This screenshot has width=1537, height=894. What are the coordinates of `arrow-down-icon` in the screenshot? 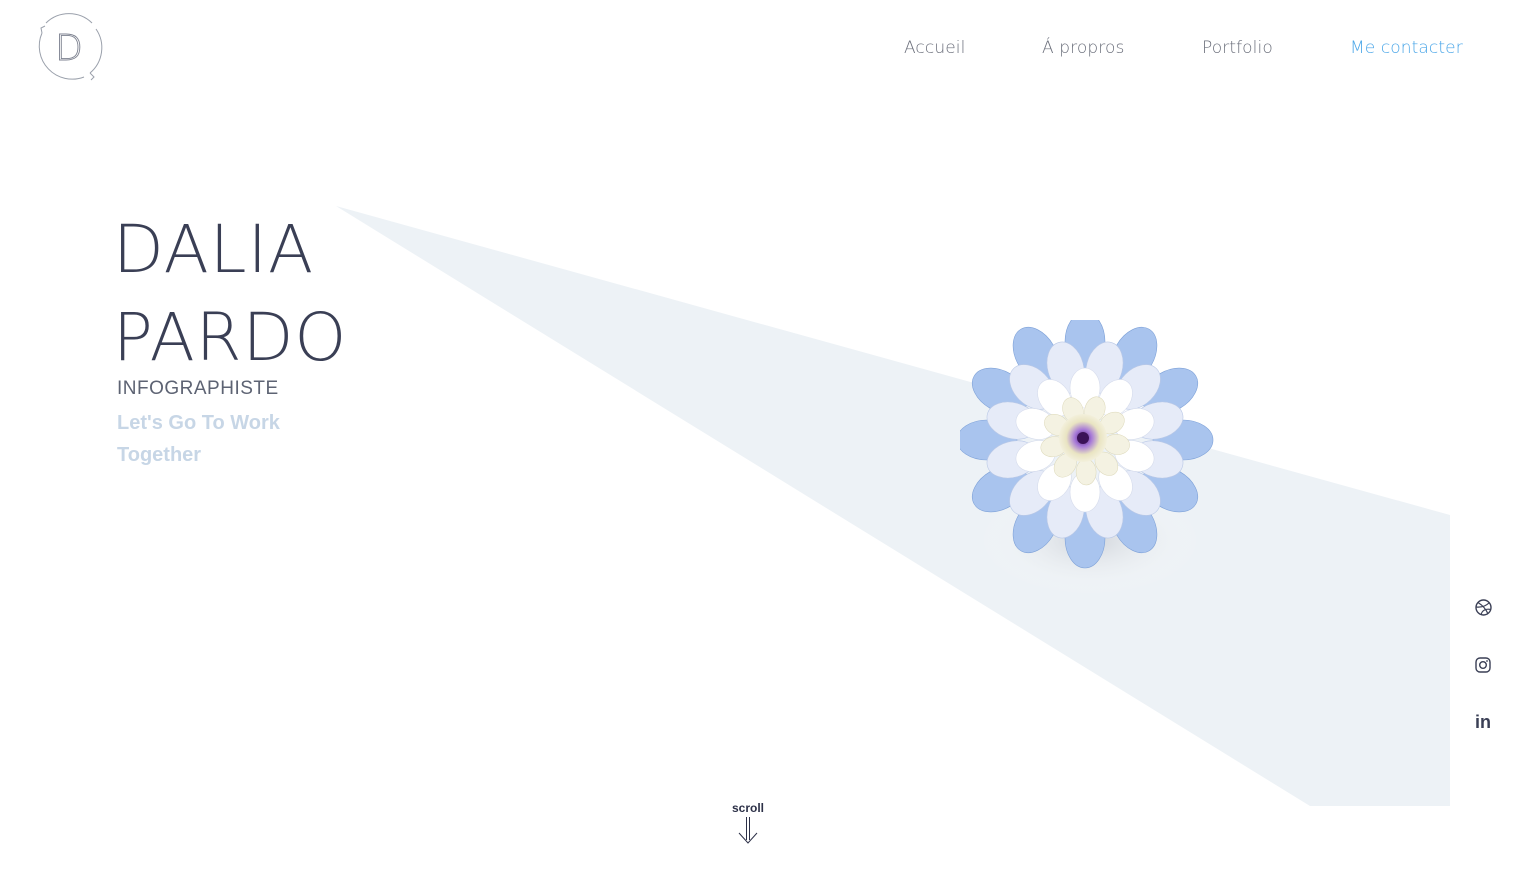 It's located at (748, 830).